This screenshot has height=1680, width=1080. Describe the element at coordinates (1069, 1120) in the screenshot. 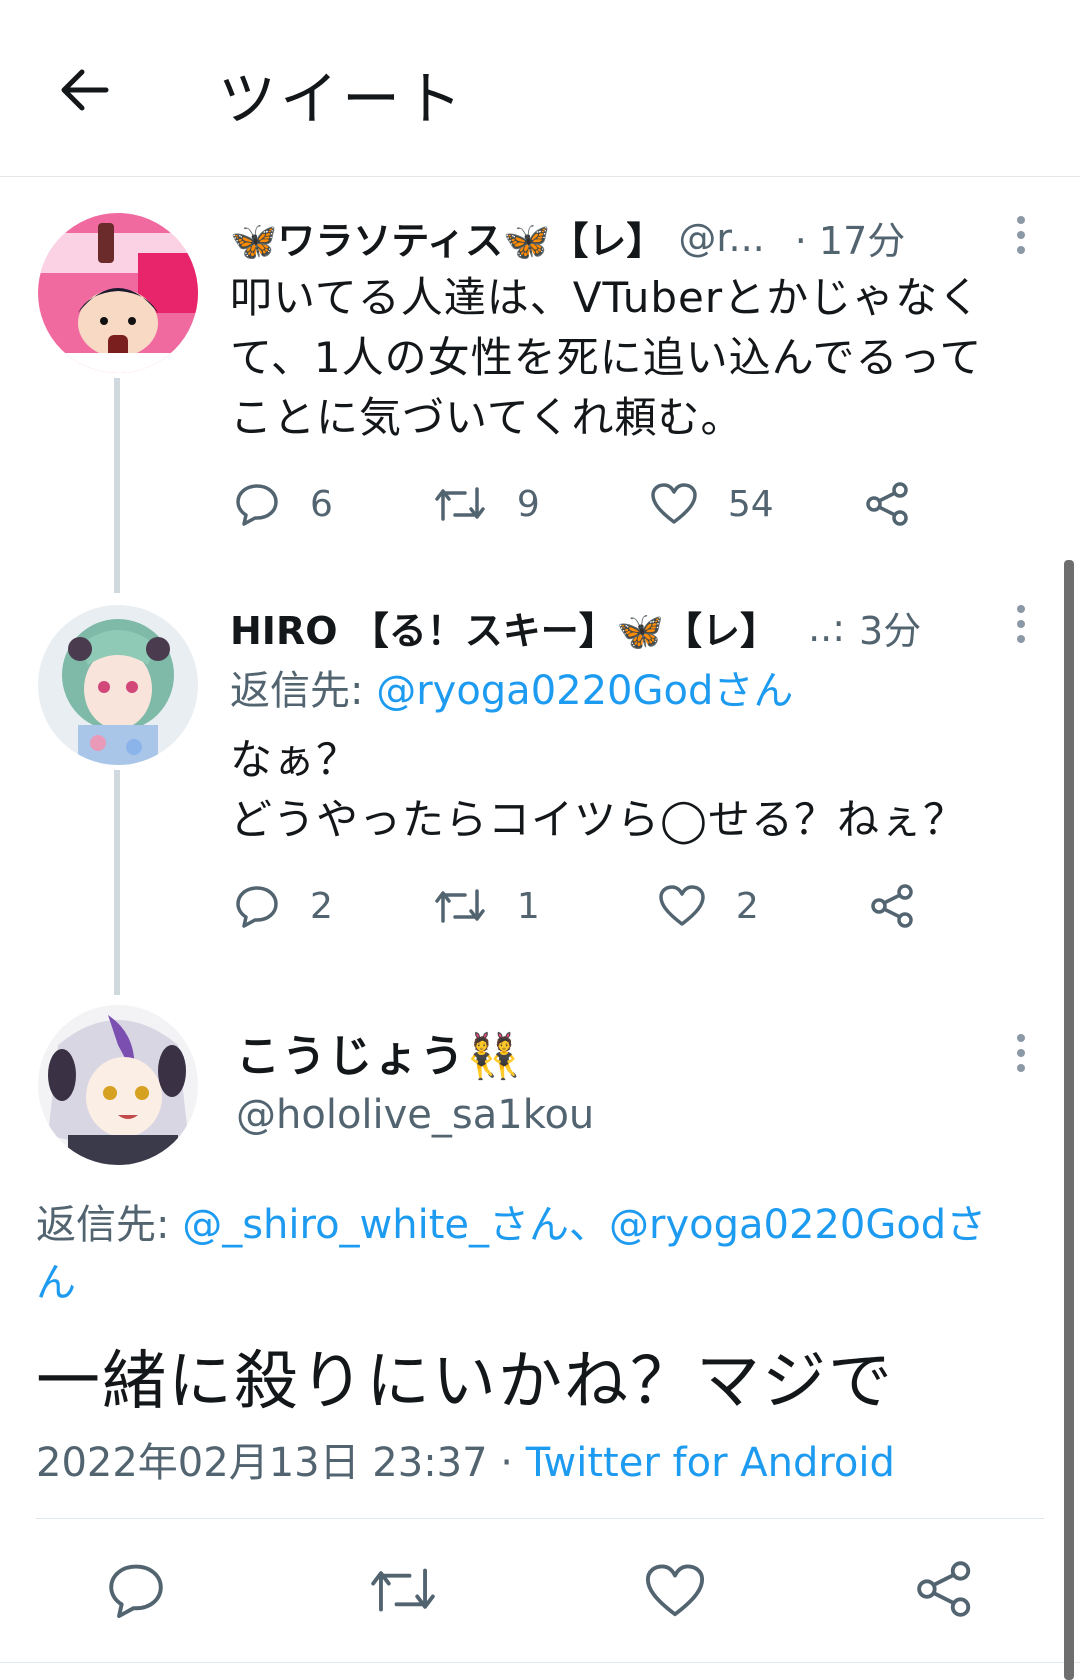

I see `scrollbar` at that location.